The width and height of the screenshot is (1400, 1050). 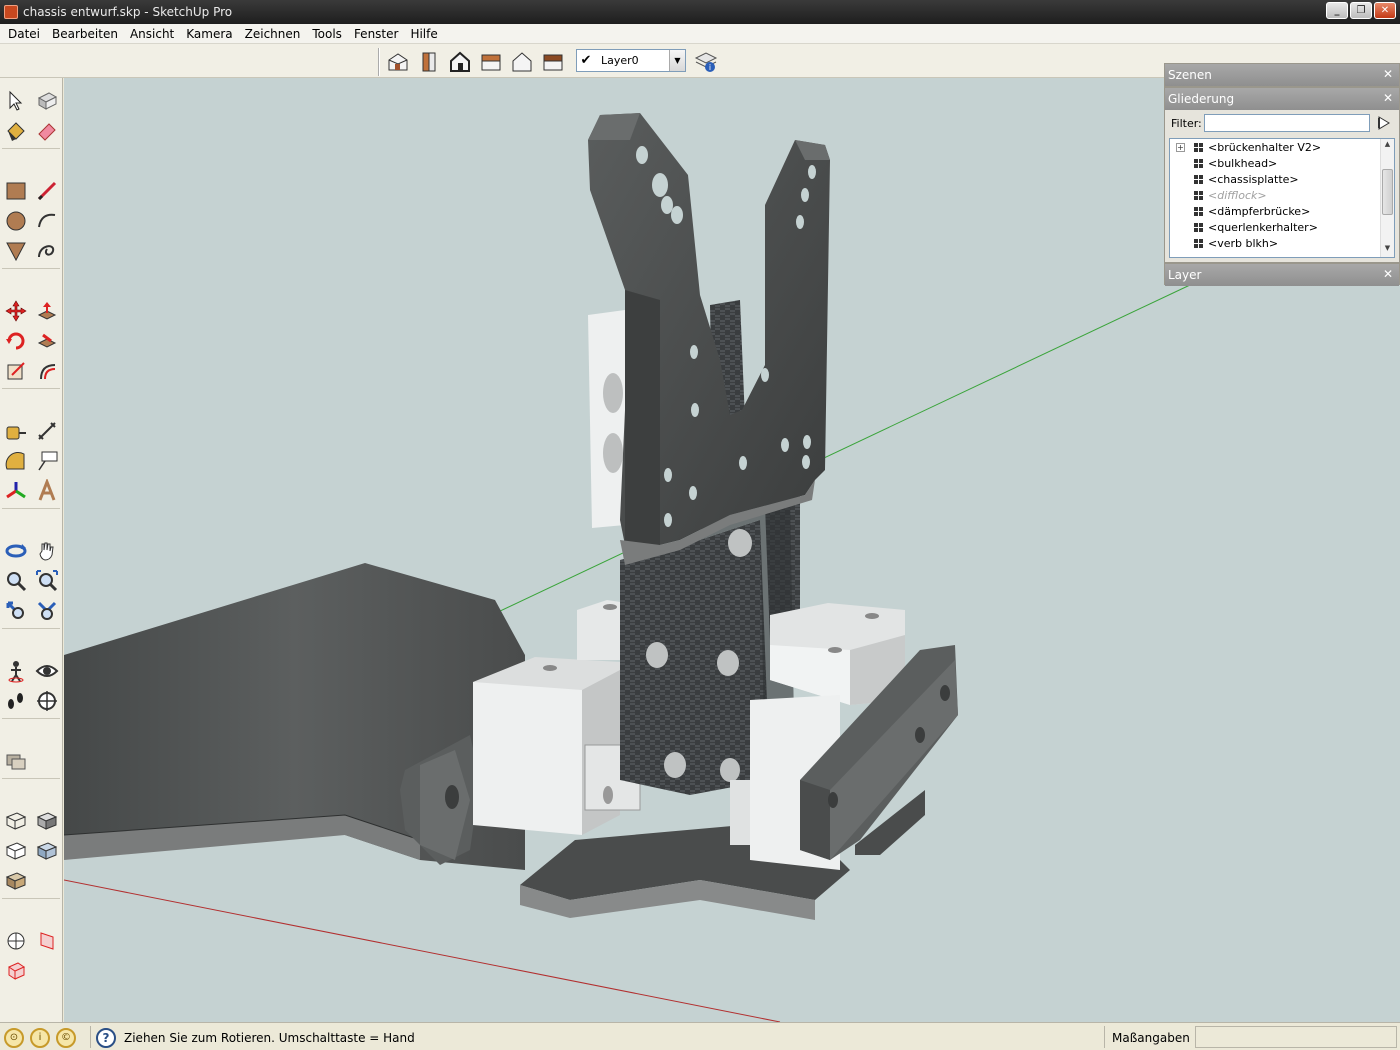 What do you see at coordinates (152, 34) in the screenshot?
I see `menu-ansicht: Ansicht` at bounding box center [152, 34].